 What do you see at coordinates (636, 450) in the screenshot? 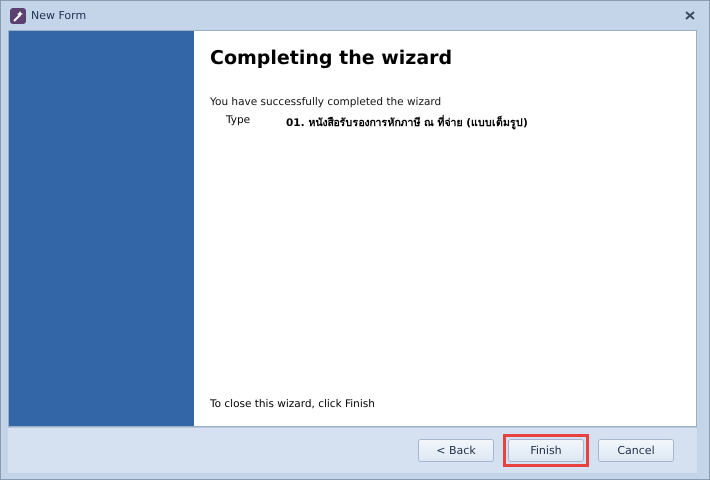
I see `wizard-button: Cancel` at bounding box center [636, 450].